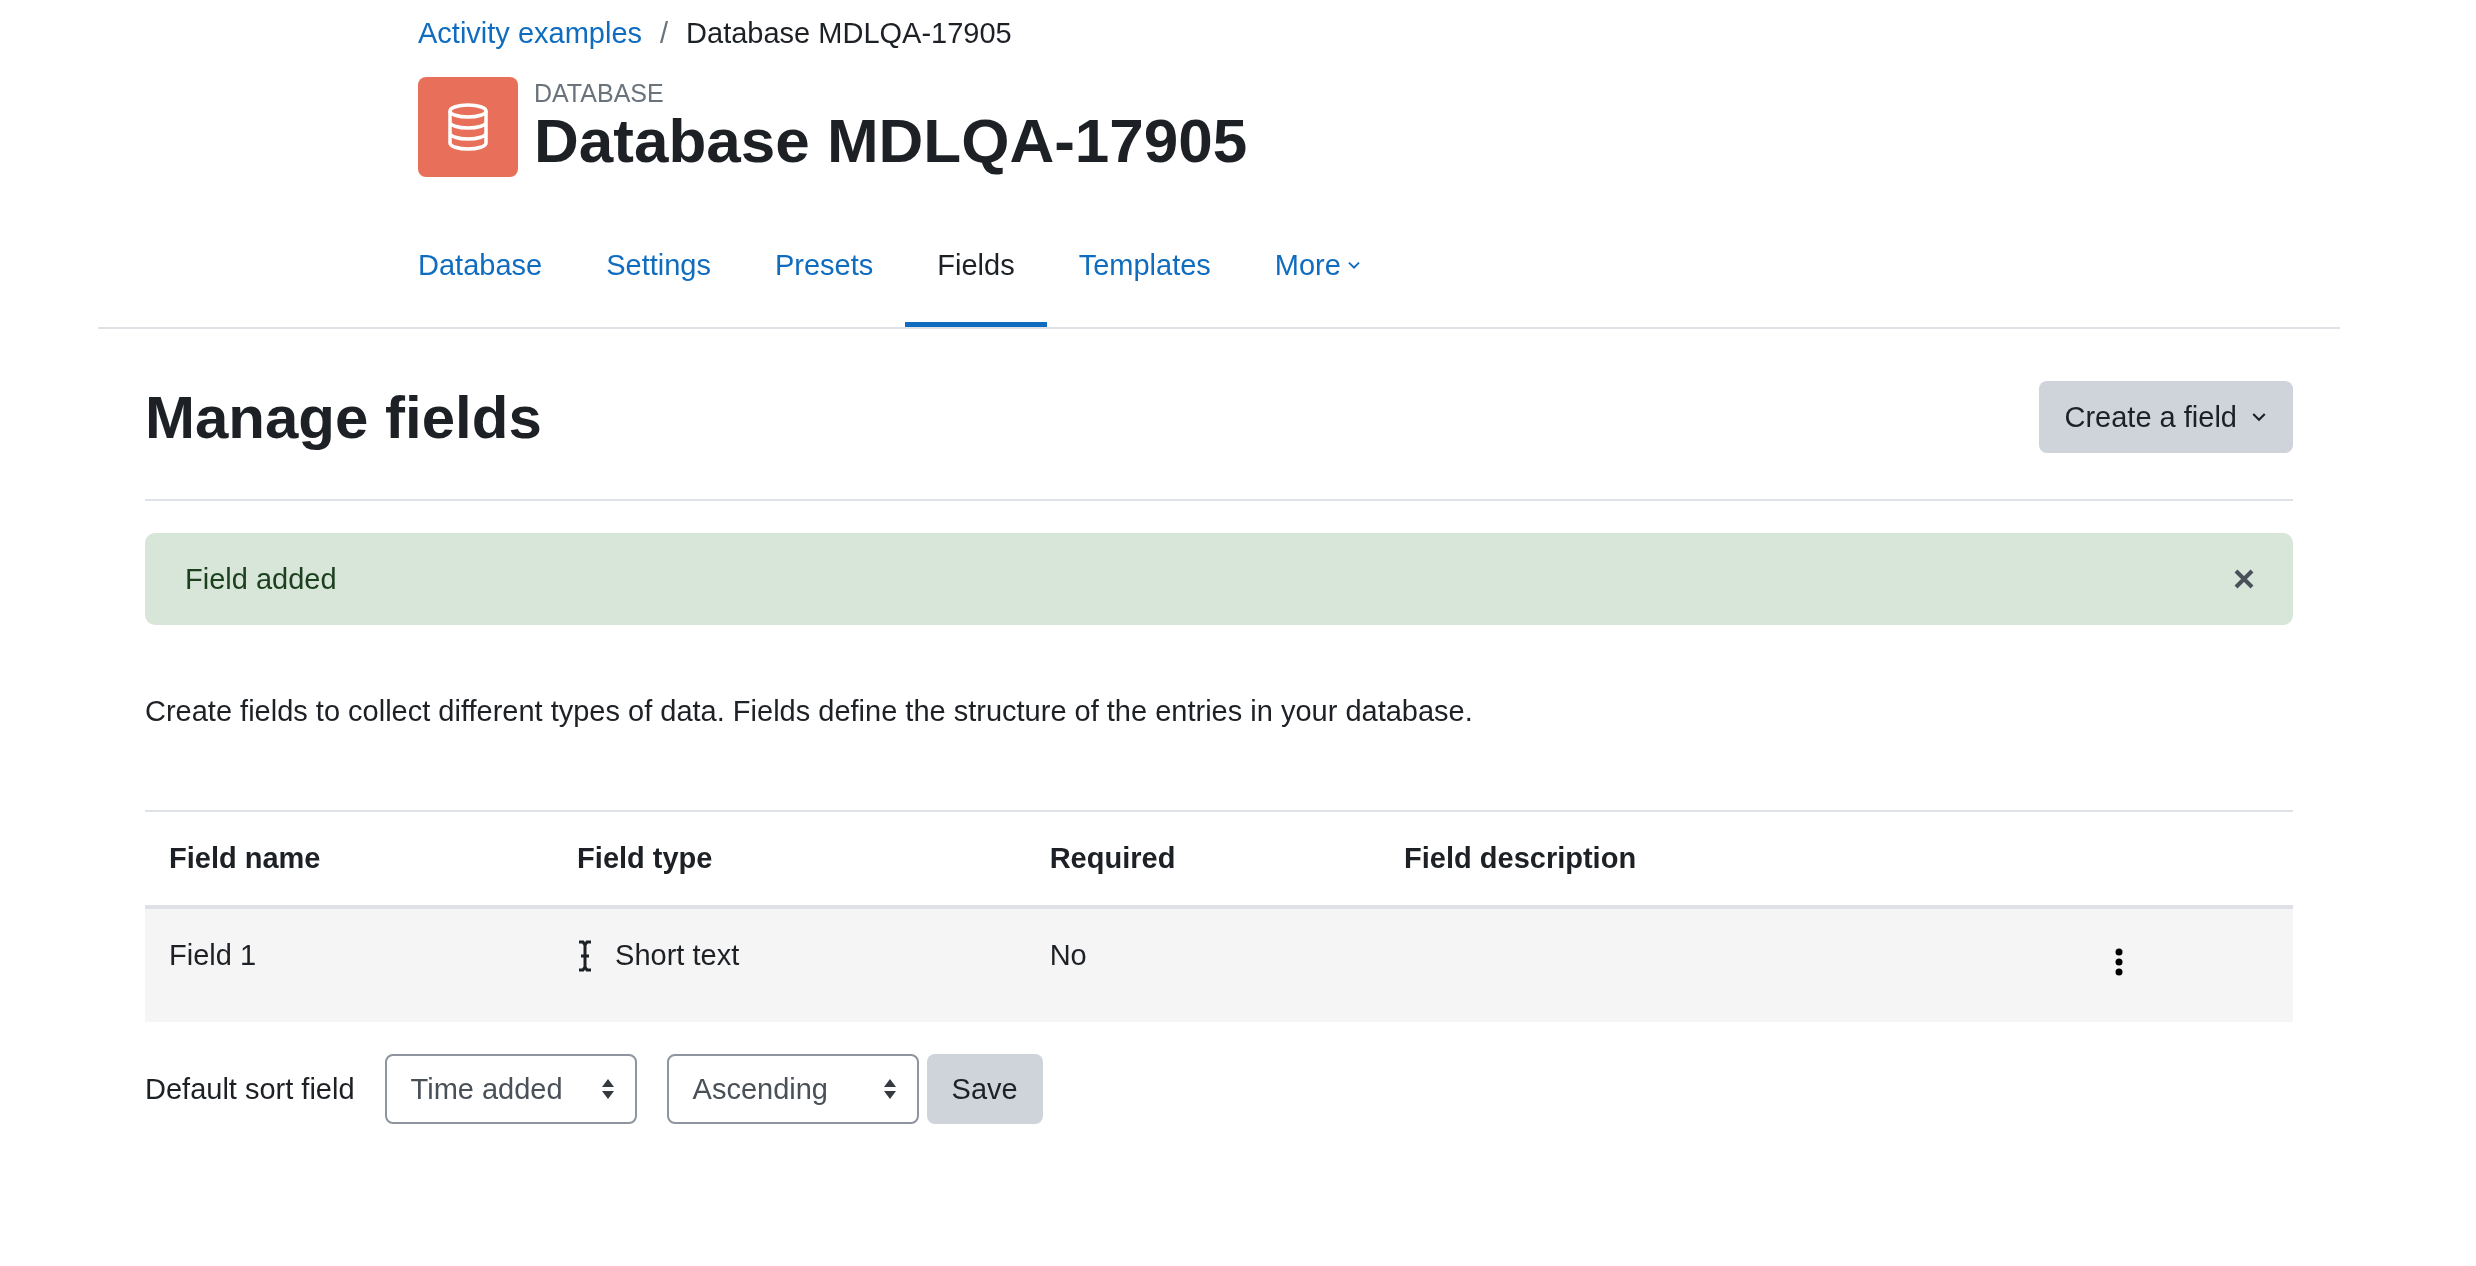  Describe the element at coordinates (530, 33) in the screenshot. I see `breadcrumb-link: Activity examples` at that location.